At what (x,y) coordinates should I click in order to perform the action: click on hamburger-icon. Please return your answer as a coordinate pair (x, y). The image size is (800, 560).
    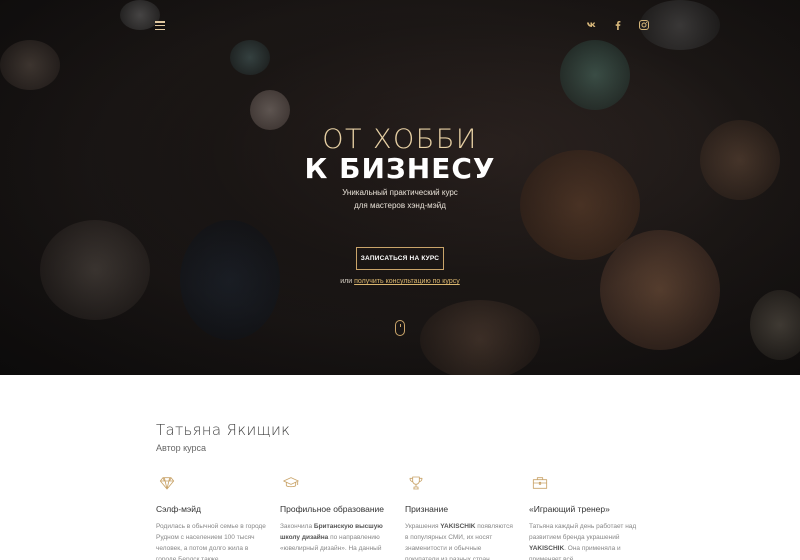
    Looking at the image, I should click on (160, 25).